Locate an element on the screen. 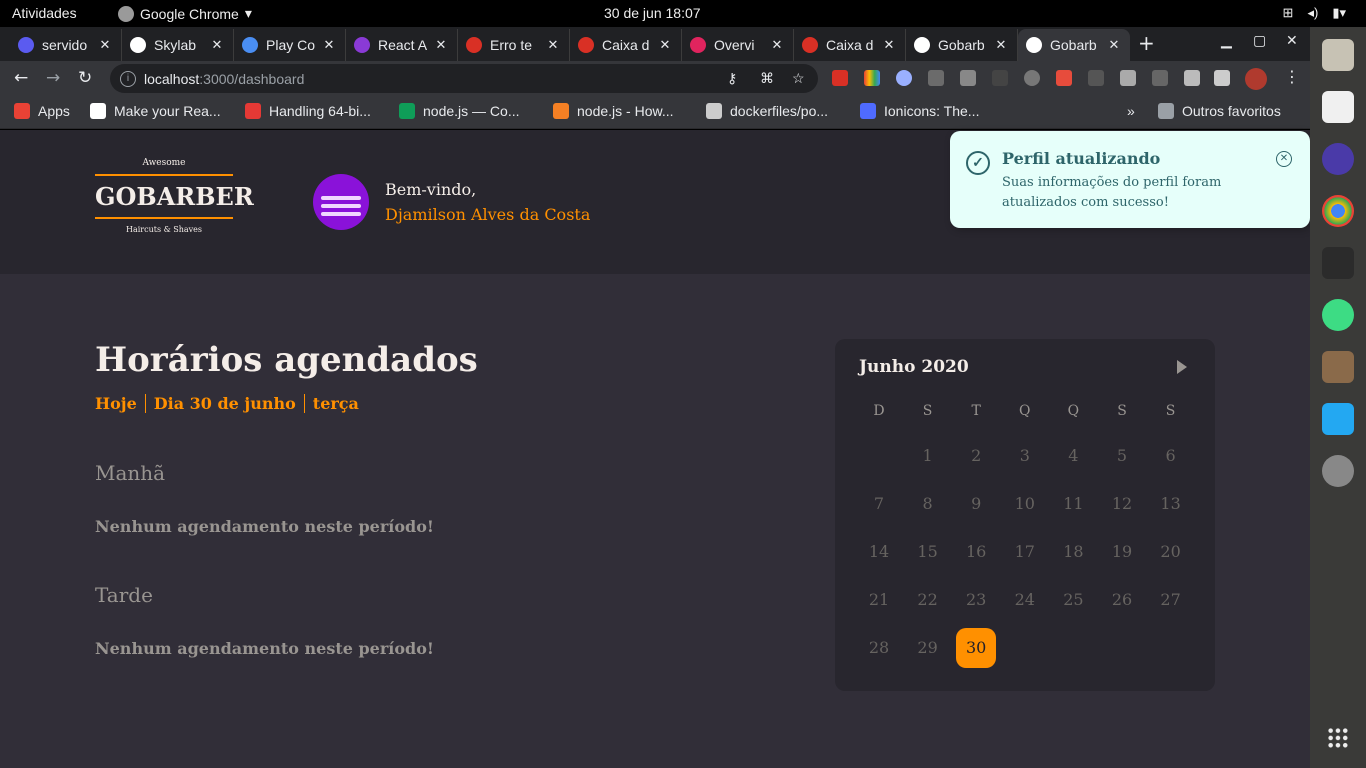 The height and width of the screenshot is (768, 1366). minimize-icon: ▁ is located at coordinates (1226, 41).